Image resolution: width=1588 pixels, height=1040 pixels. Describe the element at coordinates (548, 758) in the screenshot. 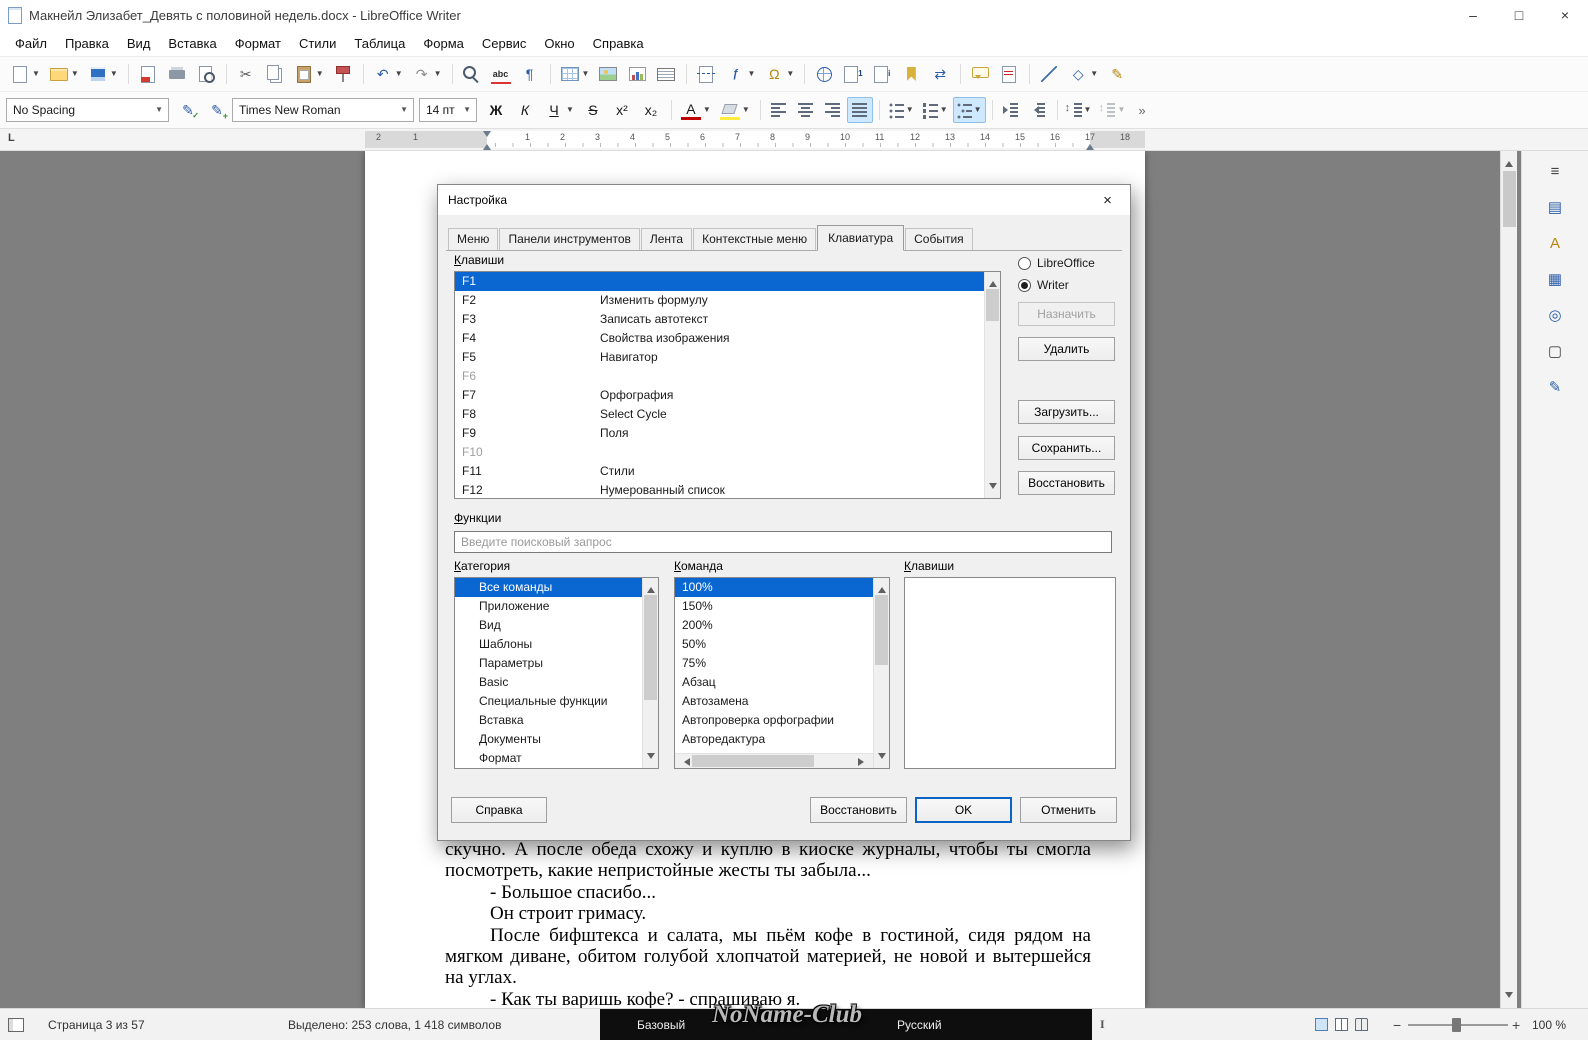

I see `category-row: Формат` at that location.